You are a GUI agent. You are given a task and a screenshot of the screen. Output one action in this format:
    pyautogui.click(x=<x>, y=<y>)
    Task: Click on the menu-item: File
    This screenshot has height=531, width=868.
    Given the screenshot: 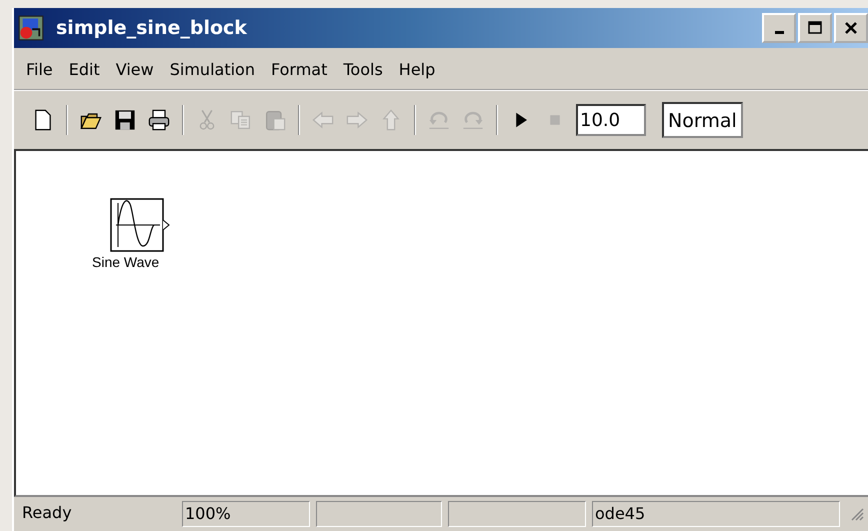 What is the action you would take?
    pyautogui.click(x=39, y=69)
    